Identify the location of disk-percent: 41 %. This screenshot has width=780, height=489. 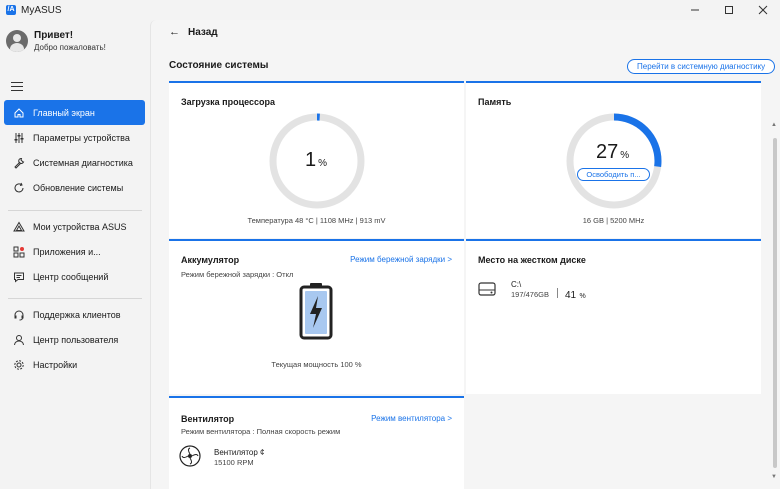
(575, 294).